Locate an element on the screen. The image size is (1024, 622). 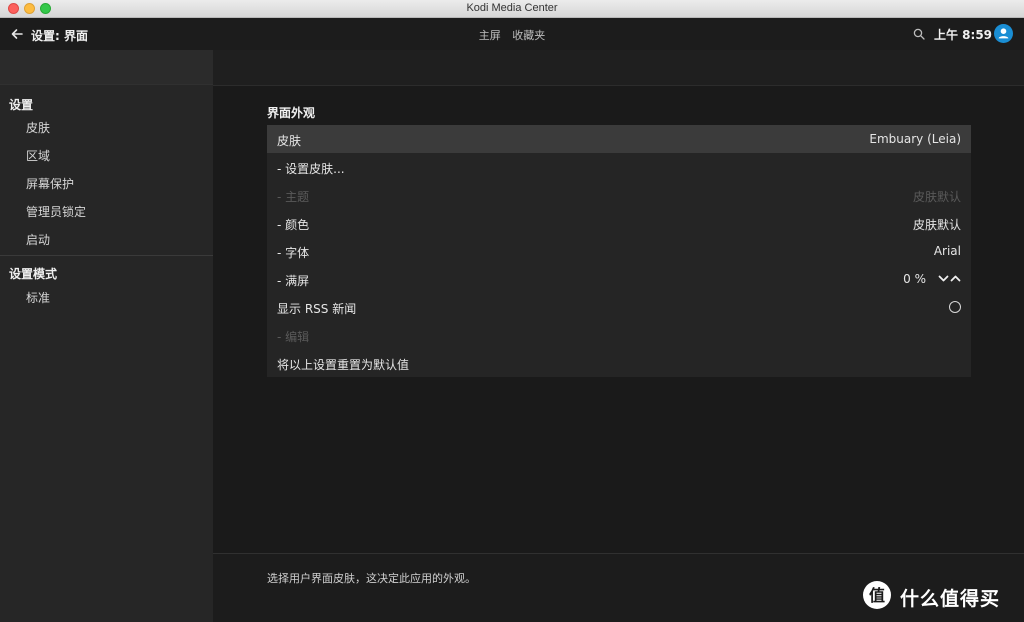
setting-label: - 主题 is located at coordinates (293, 197).